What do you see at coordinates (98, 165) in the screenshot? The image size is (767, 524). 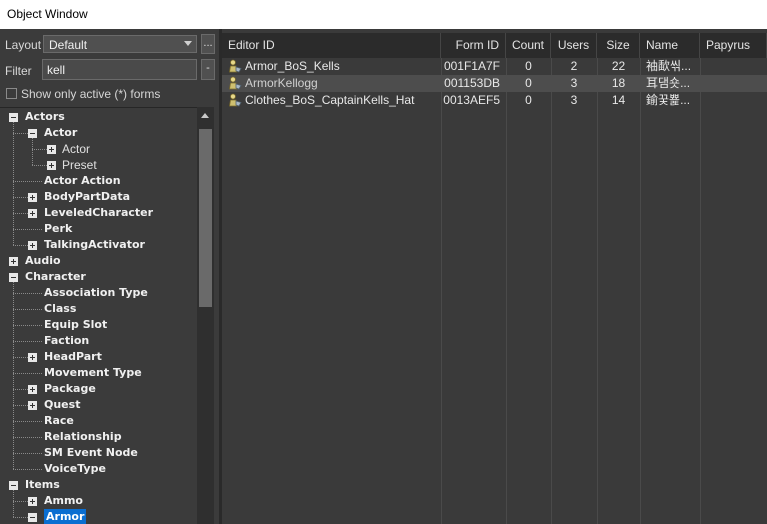 I see `tree-item: Preset` at bounding box center [98, 165].